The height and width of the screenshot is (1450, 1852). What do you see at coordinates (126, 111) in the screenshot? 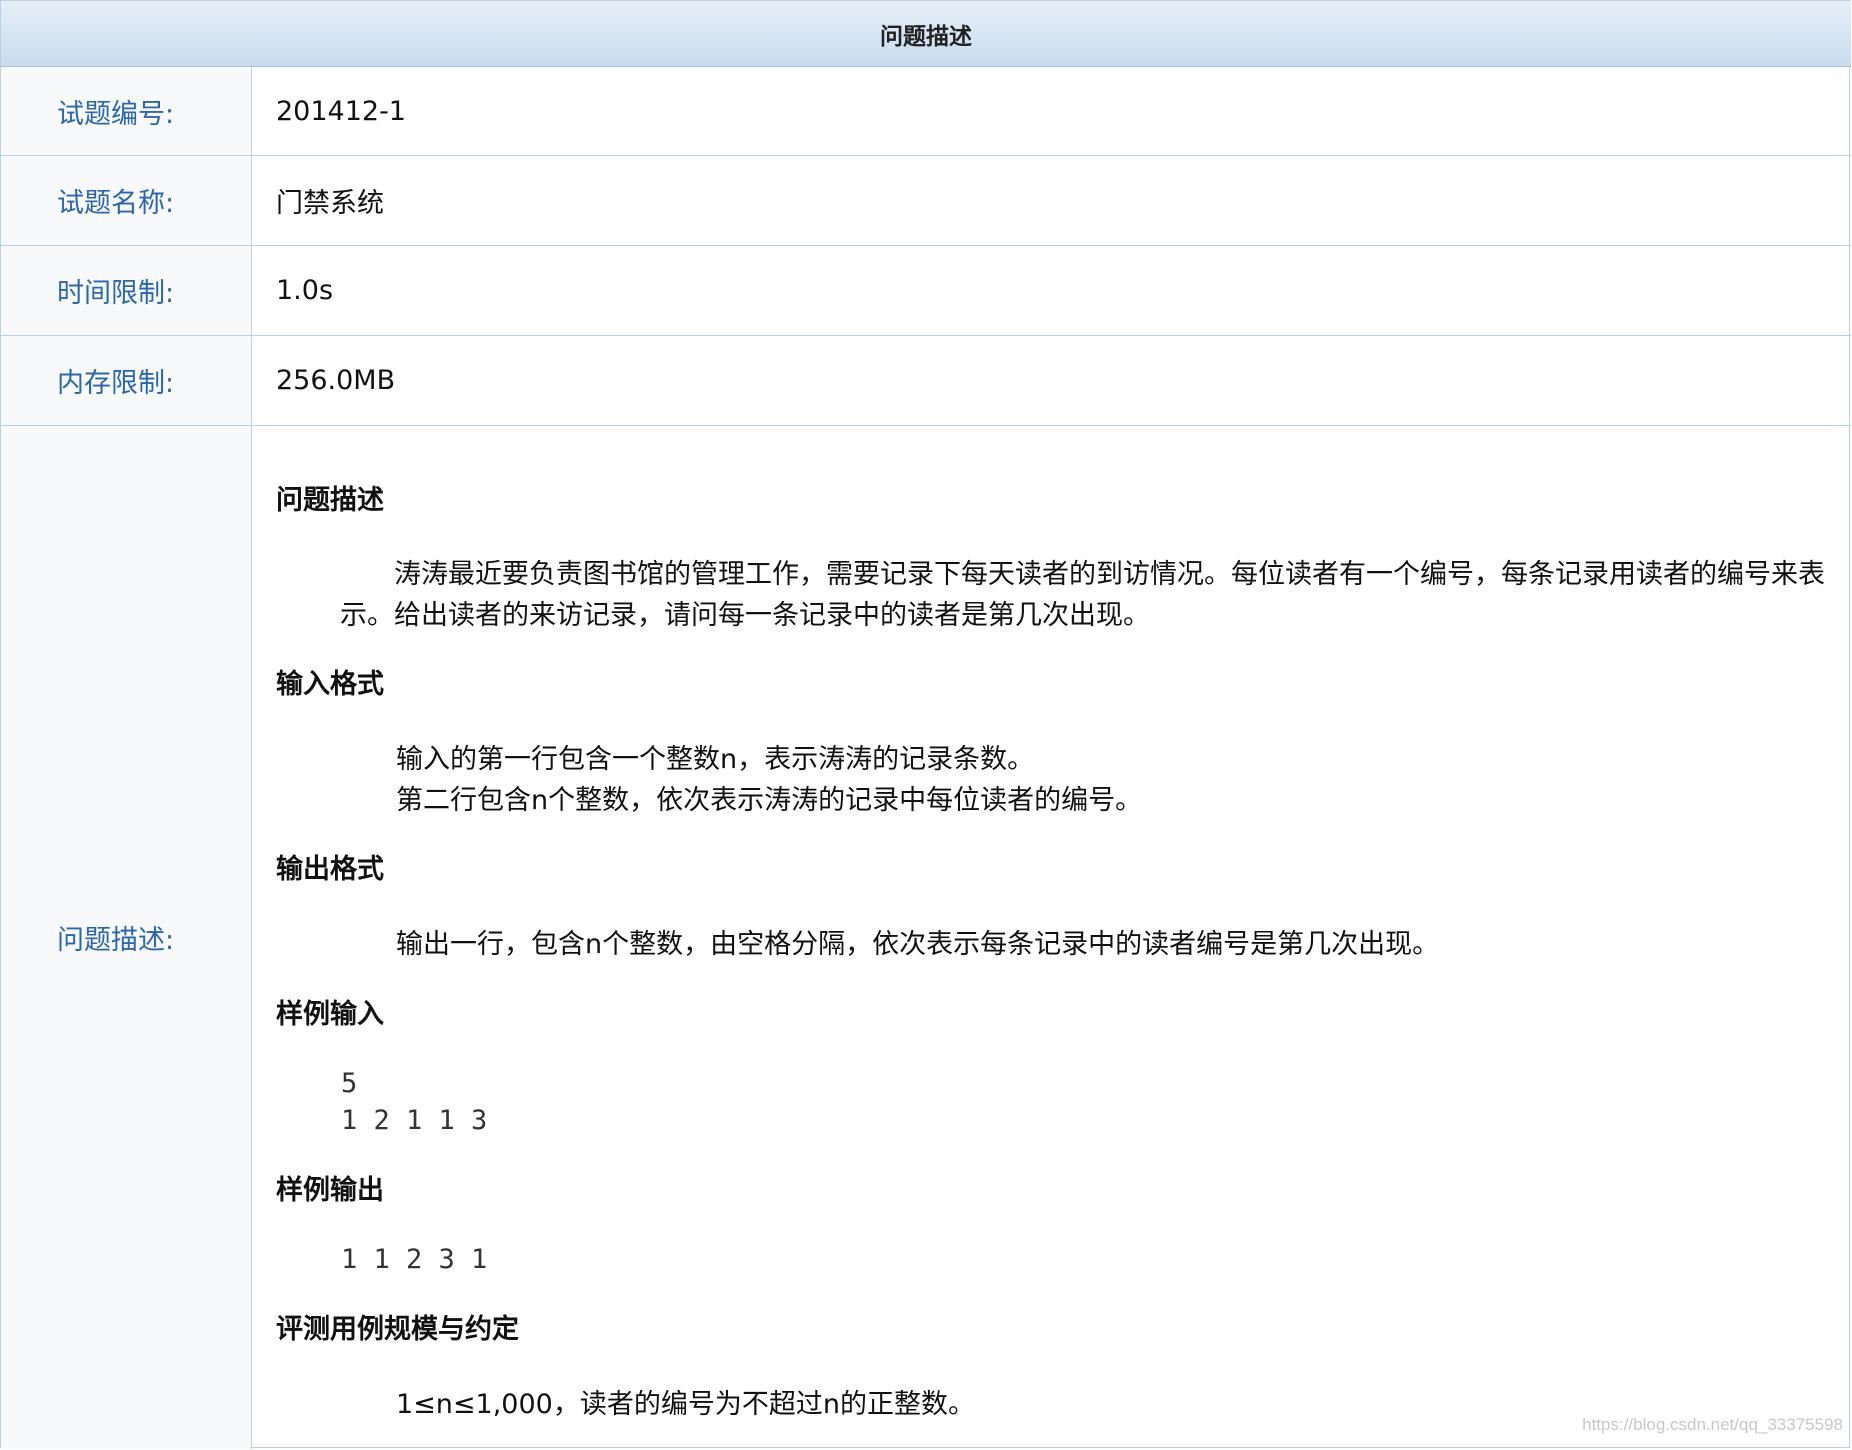
I see `info-label: 试题编号:` at bounding box center [126, 111].